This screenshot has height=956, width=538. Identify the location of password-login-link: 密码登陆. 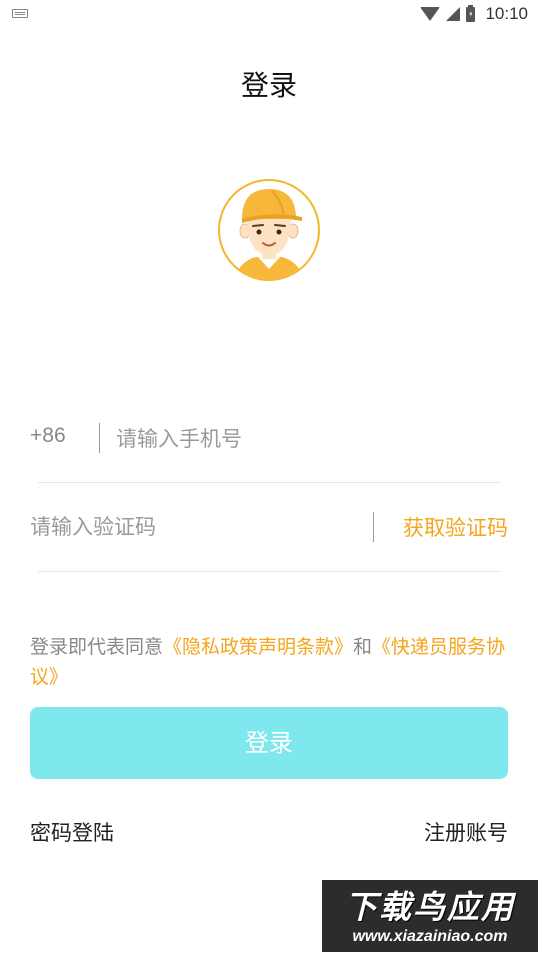
(72, 832).